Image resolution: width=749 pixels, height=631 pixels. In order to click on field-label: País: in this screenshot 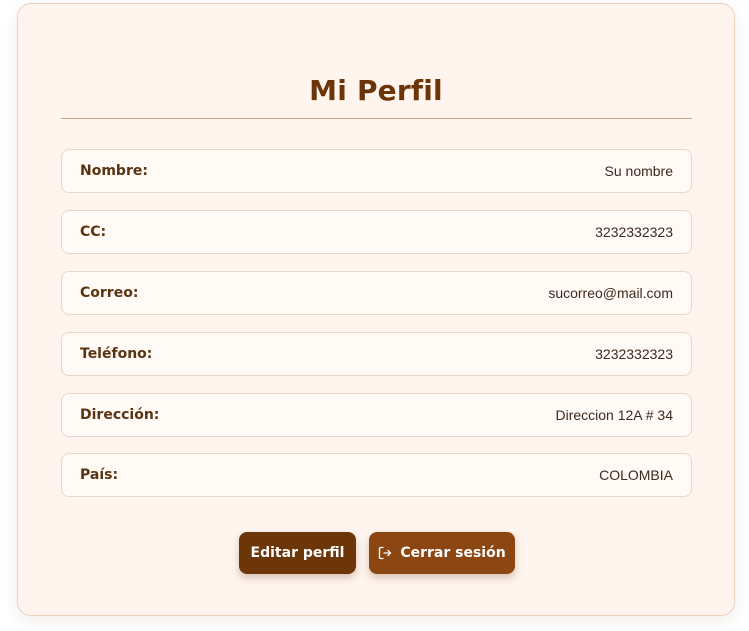, I will do `click(99, 475)`.